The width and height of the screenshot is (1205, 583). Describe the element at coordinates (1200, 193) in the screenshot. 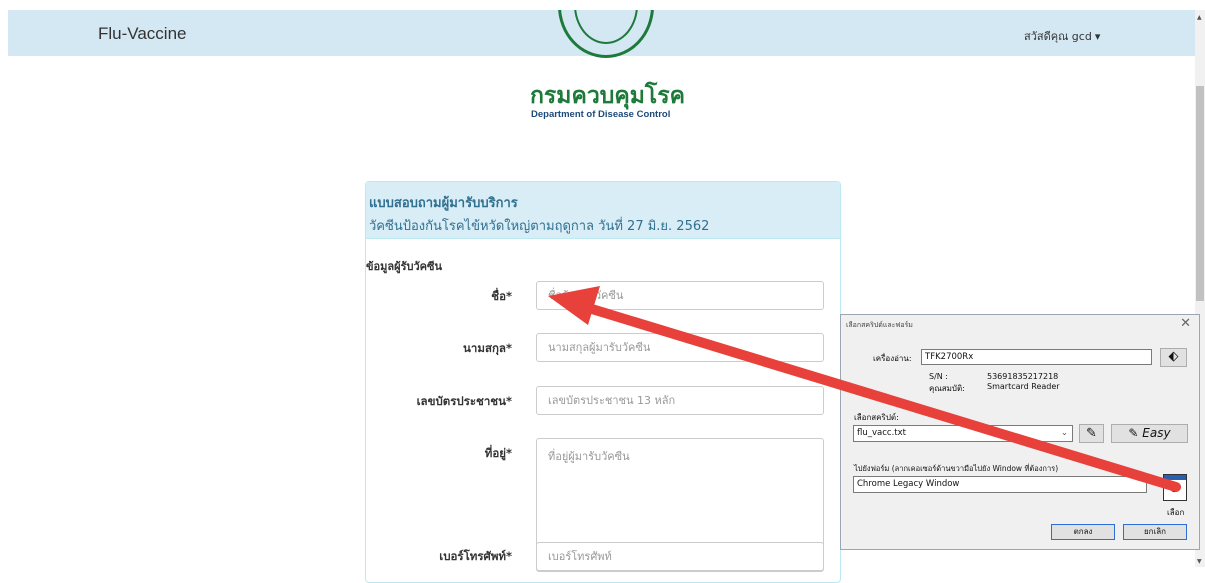

I see `scrollbar-thumb` at that location.